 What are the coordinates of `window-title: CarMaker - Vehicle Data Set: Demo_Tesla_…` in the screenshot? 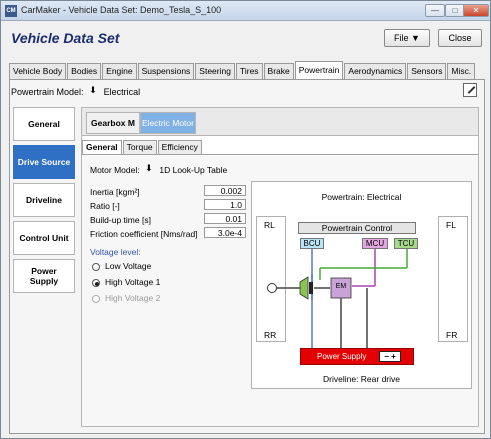 It's located at (121, 10).